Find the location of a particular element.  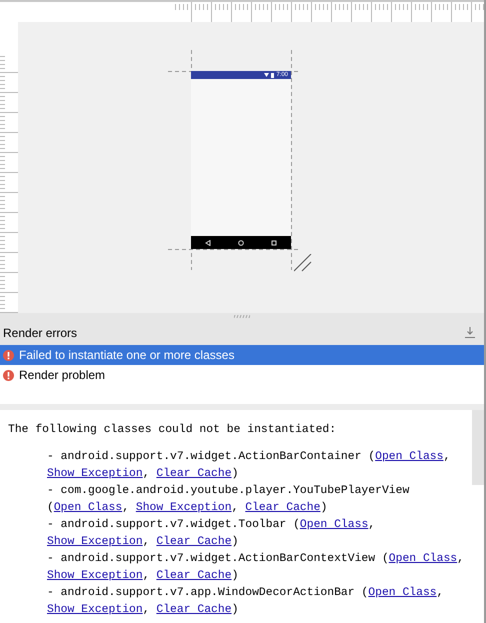

resize-handle is located at coordinates (303, 263).